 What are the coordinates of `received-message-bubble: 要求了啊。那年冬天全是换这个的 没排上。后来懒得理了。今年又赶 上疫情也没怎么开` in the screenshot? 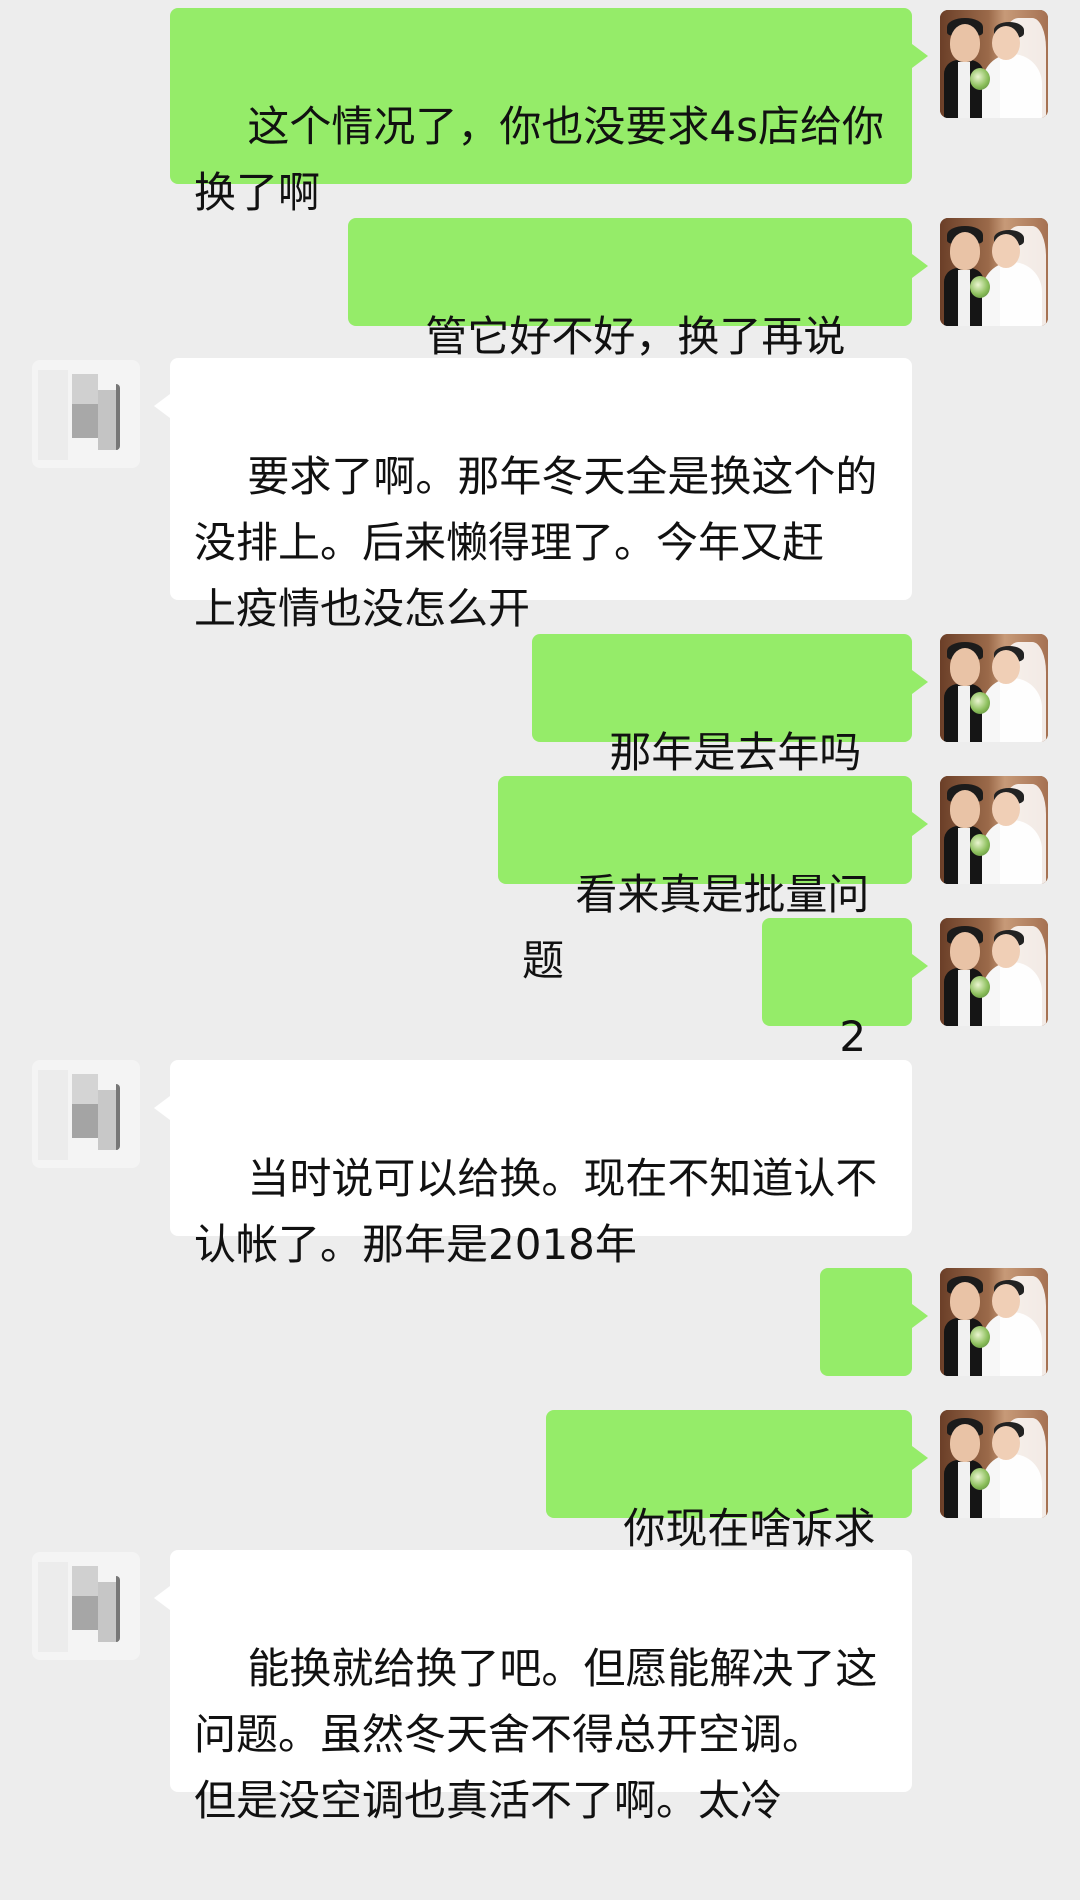 It's located at (533, 495).